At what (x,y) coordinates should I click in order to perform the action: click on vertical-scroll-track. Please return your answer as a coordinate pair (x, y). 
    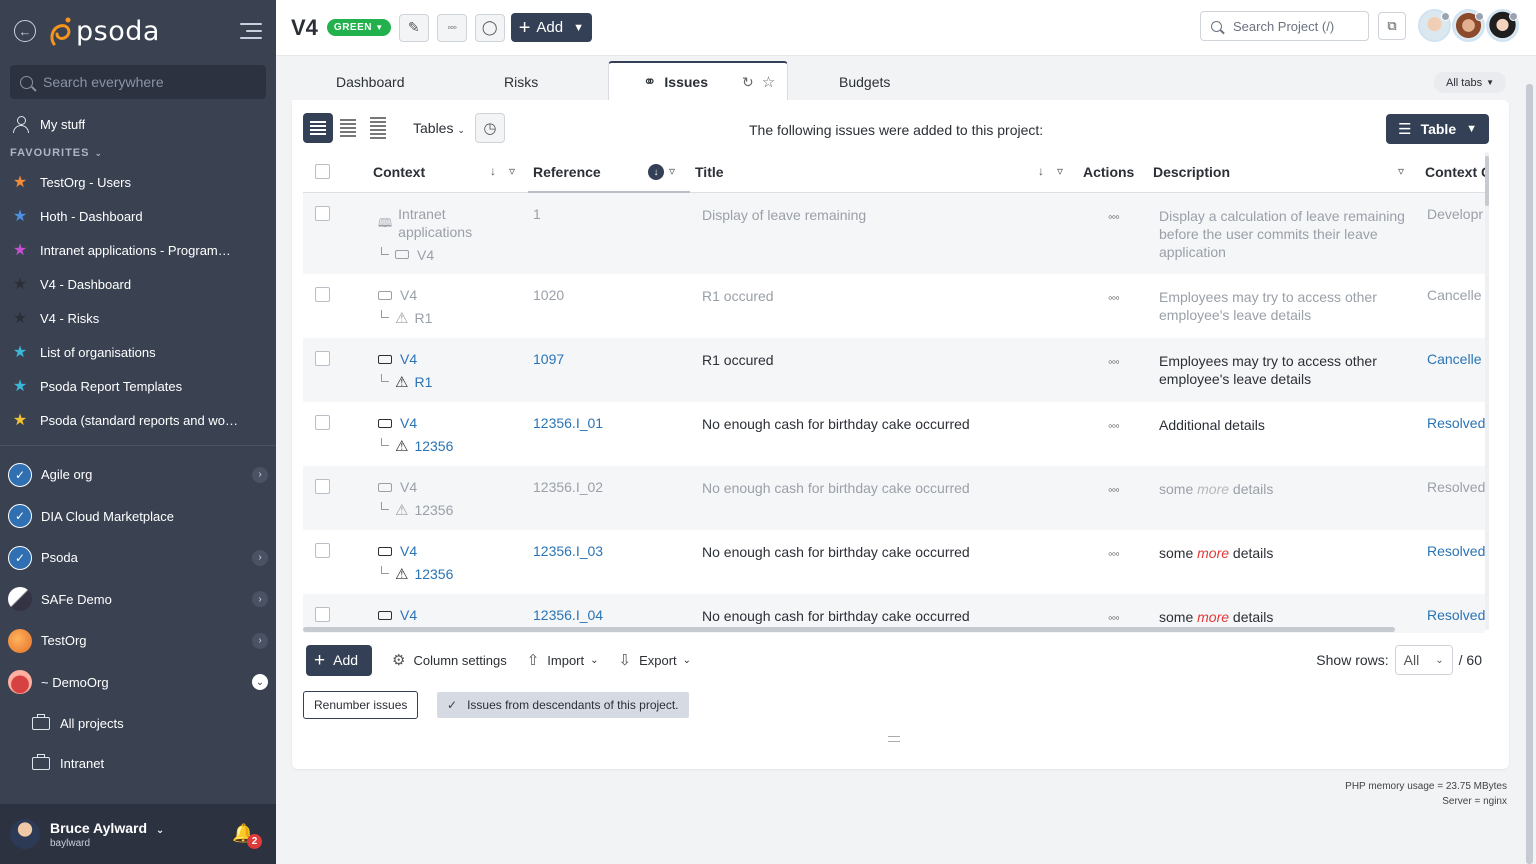
    Looking at the image, I should click on (1487, 391).